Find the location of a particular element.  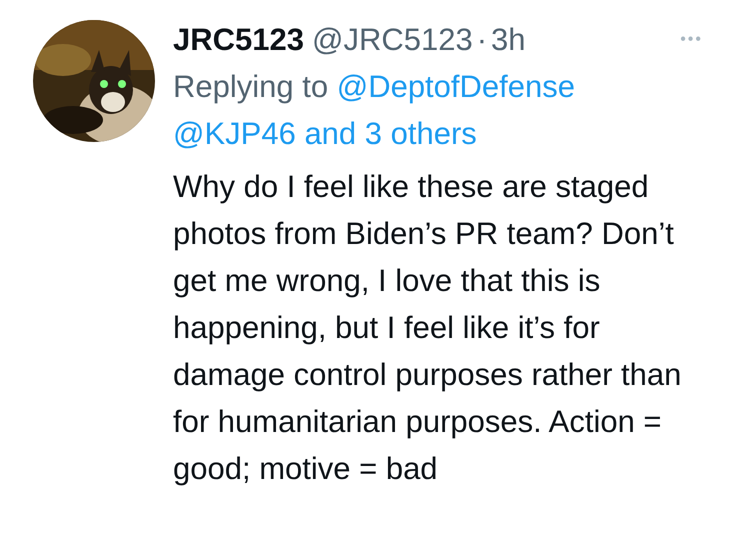

author-name: JRC5123 is located at coordinates (238, 39).